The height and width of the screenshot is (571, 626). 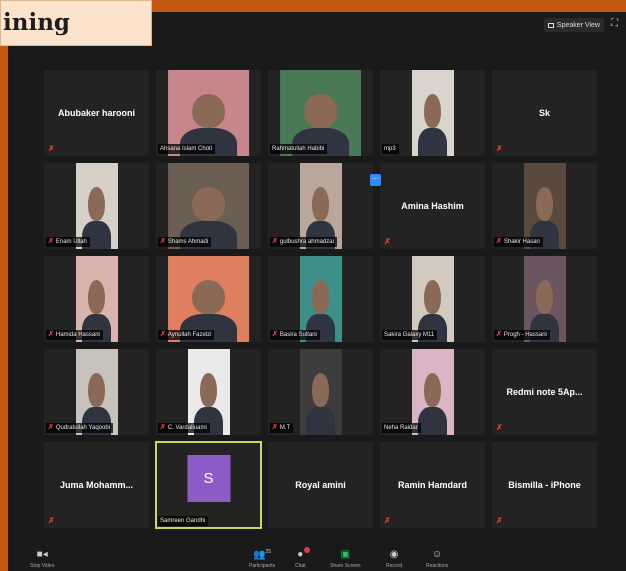 What do you see at coordinates (208, 113) in the screenshot?
I see `participant-tile: Ahsana Islam Choti` at bounding box center [208, 113].